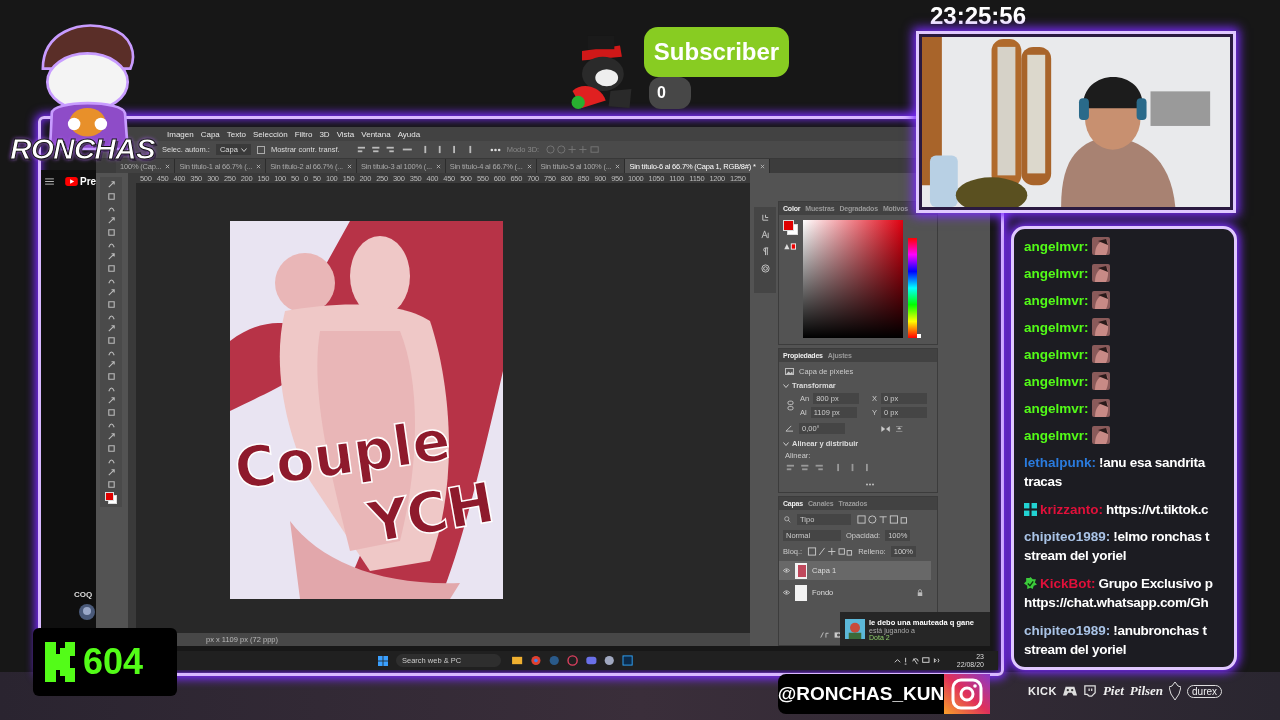  What do you see at coordinates (210, 134) in the screenshot?
I see `menu-item: Capa` at bounding box center [210, 134].